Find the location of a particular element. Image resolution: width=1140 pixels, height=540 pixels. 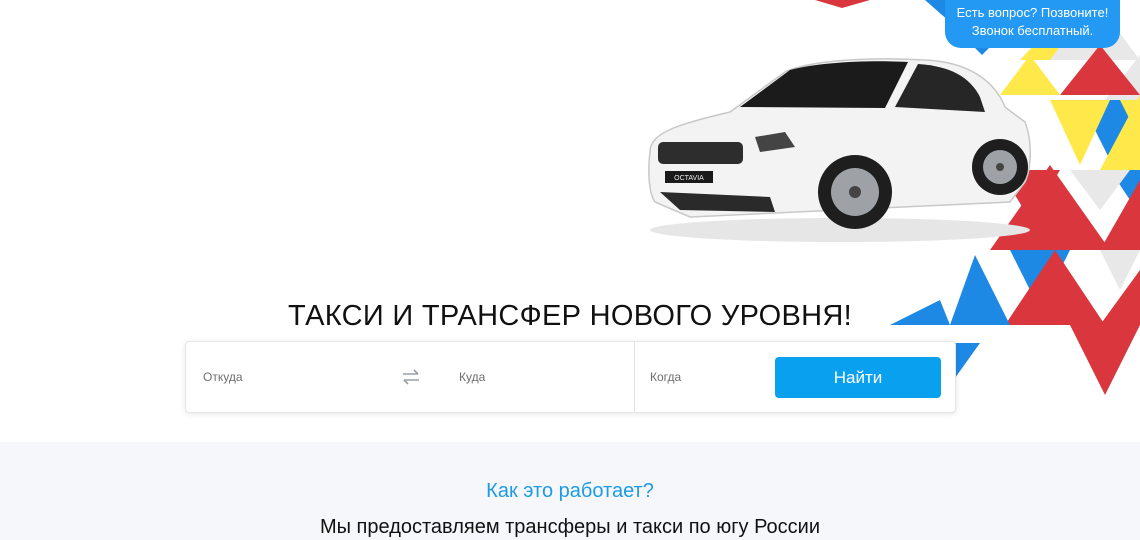

to-input is located at coordinates (542, 377).